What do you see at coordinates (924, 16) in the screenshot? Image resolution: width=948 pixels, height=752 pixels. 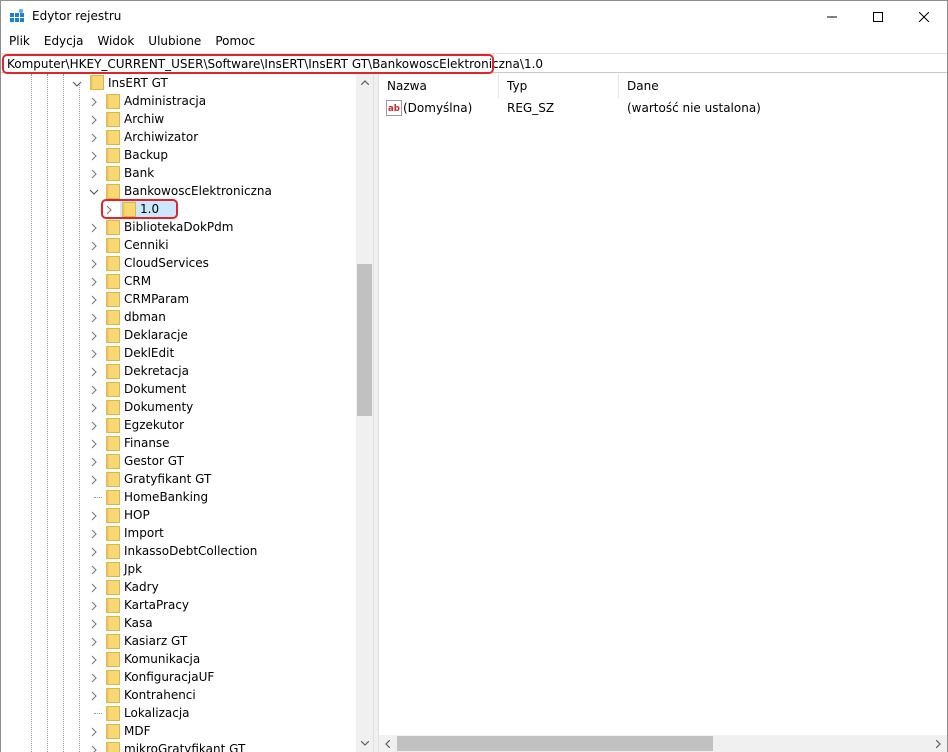 I see `close-button` at bounding box center [924, 16].